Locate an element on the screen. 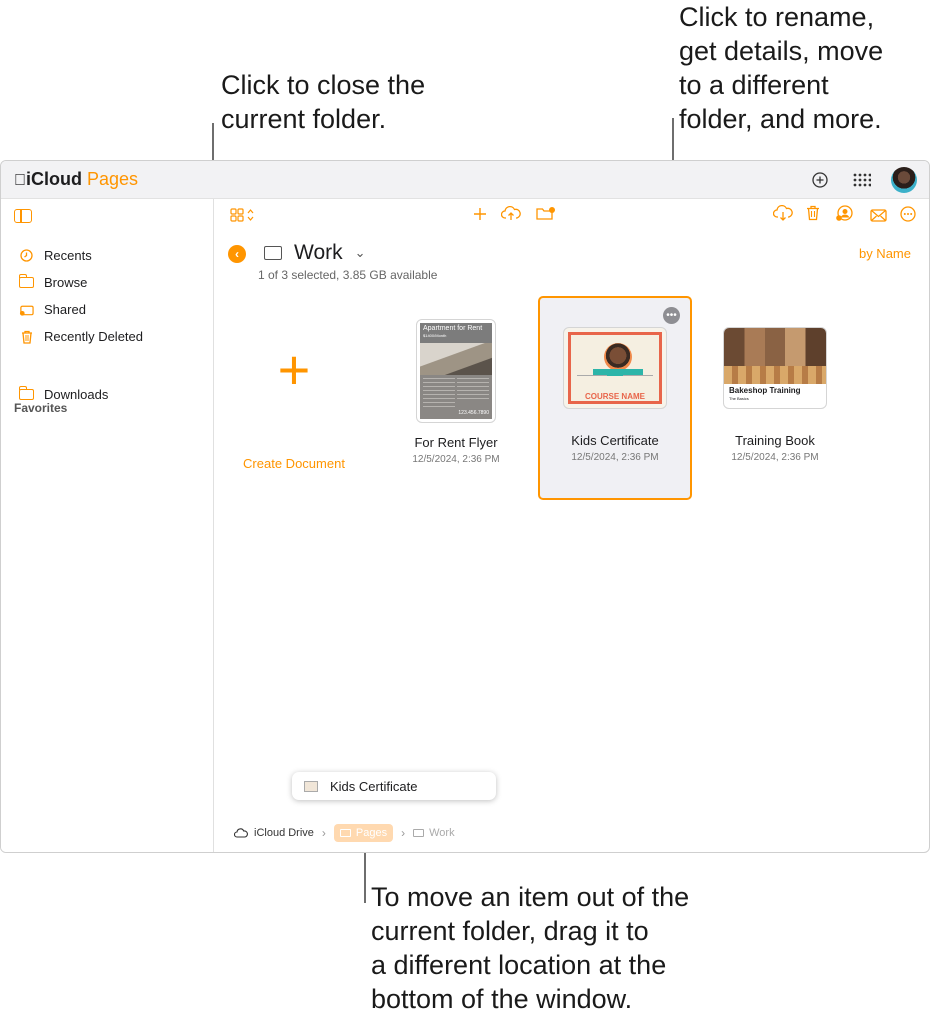 This screenshot has height=1028, width=932. sort-by-button: by Name is located at coordinates (885, 253).